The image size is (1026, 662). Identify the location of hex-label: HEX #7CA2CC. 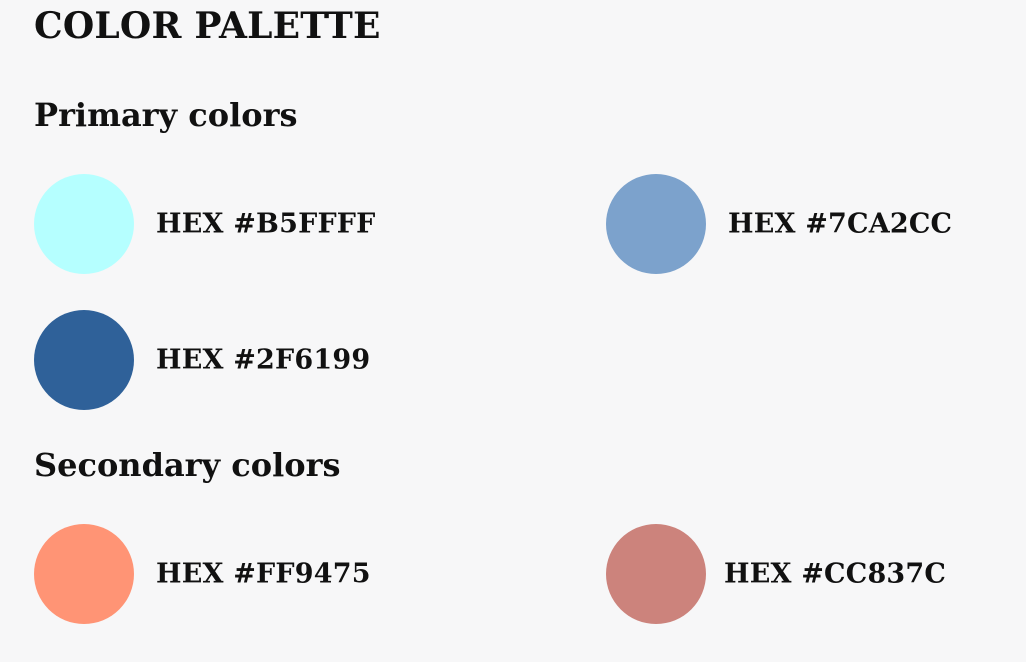
(840, 224).